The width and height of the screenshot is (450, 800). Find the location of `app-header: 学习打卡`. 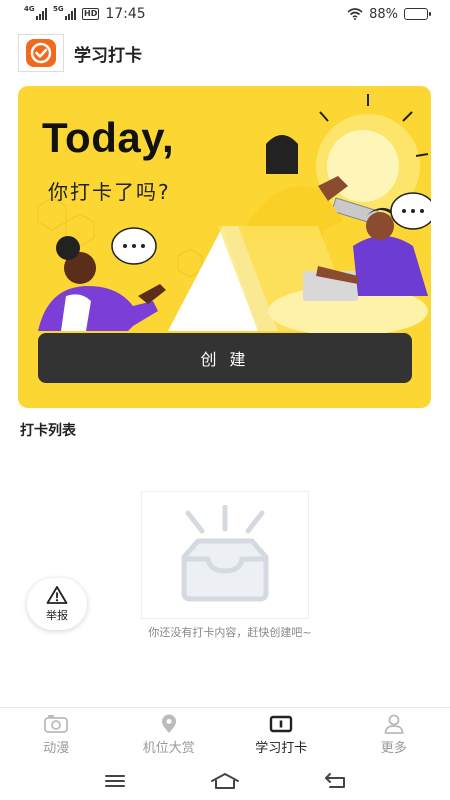

app-header: 学习打卡 is located at coordinates (80, 53).